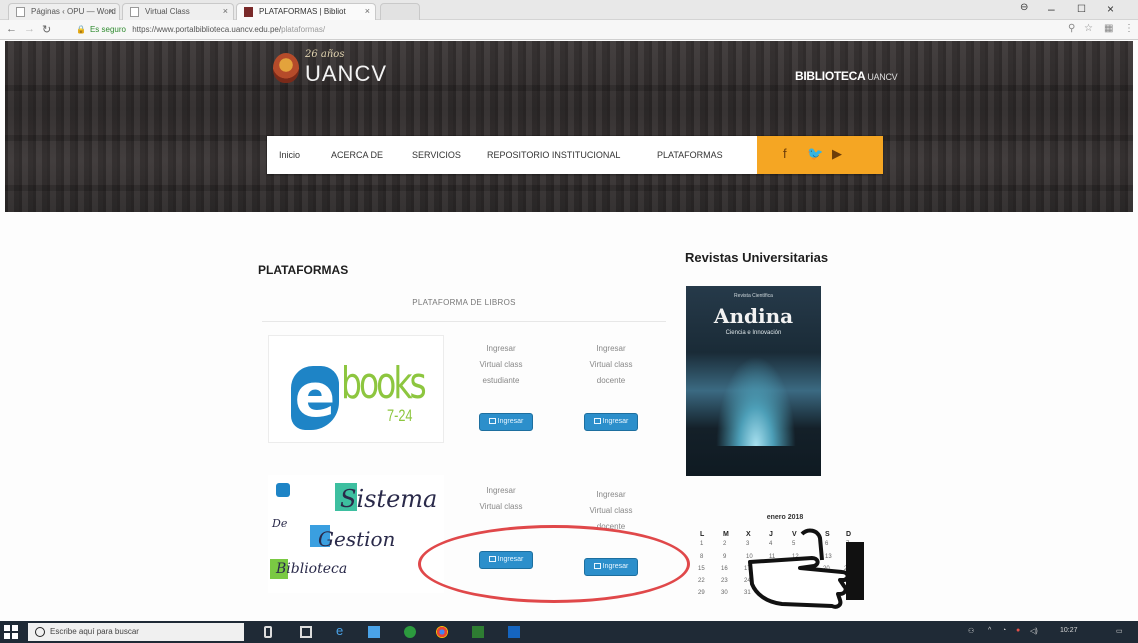  What do you see at coordinates (690, 155) in the screenshot?
I see `nav-plataformas: PLATAFORMAS` at bounding box center [690, 155].